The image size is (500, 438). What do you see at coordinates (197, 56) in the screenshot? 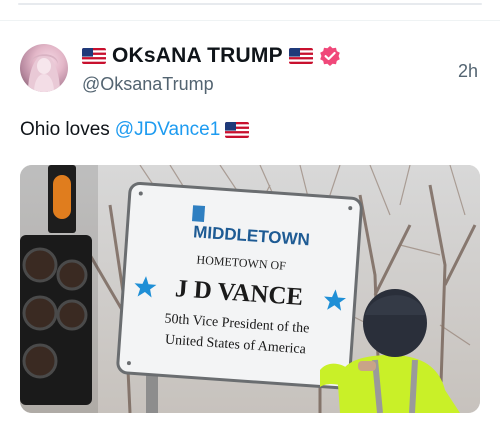
I see `display-name: OKsANA TRUMP` at bounding box center [197, 56].